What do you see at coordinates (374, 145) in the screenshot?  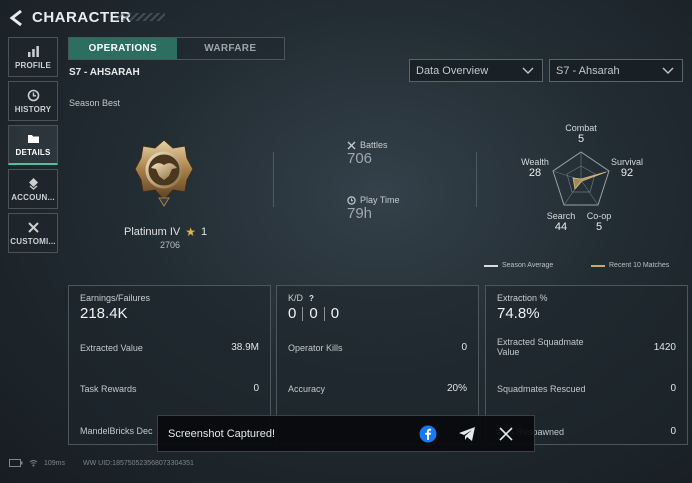 I see `battles-label: Battles` at bounding box center [374, 145].